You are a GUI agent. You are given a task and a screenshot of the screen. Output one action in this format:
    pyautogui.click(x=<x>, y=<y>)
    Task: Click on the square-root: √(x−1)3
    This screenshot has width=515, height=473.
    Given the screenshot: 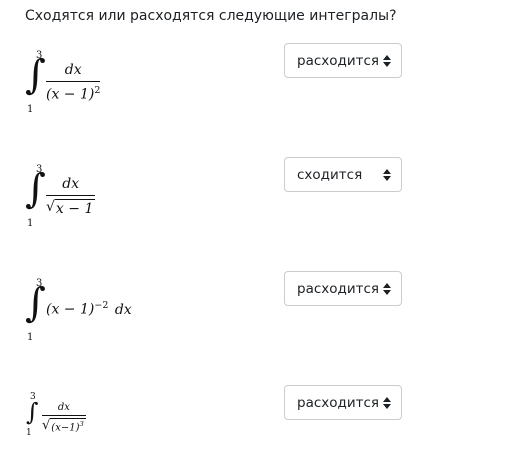 What is the action you would take?
    pyautogui.click(x=64, y=426)
    